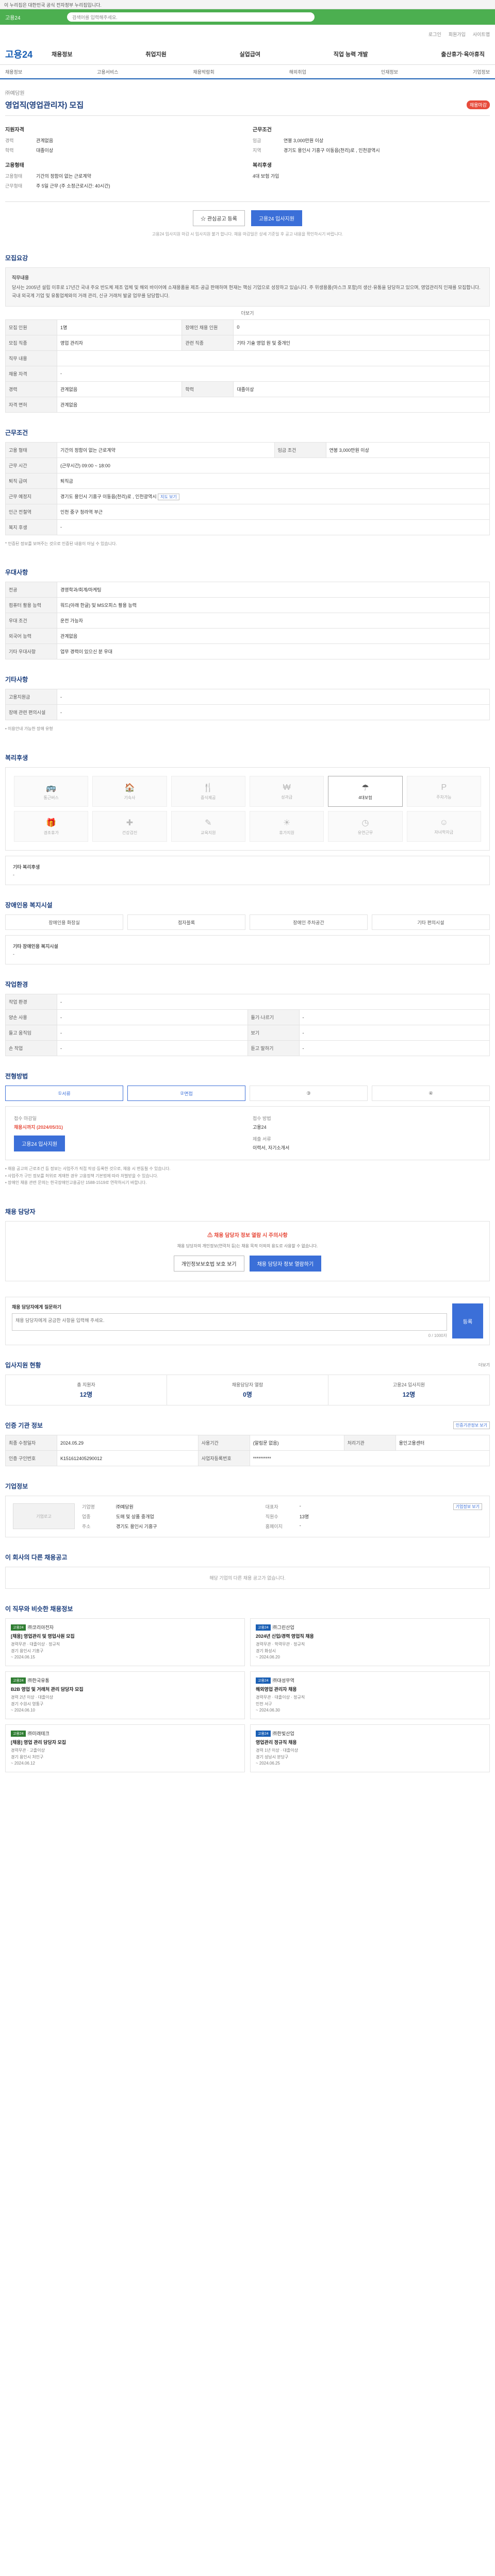  What do you see at coordinates (31, 1048) in the screenshot?
I see `table-key: 손 작업` at bounding box center [31, 1048].